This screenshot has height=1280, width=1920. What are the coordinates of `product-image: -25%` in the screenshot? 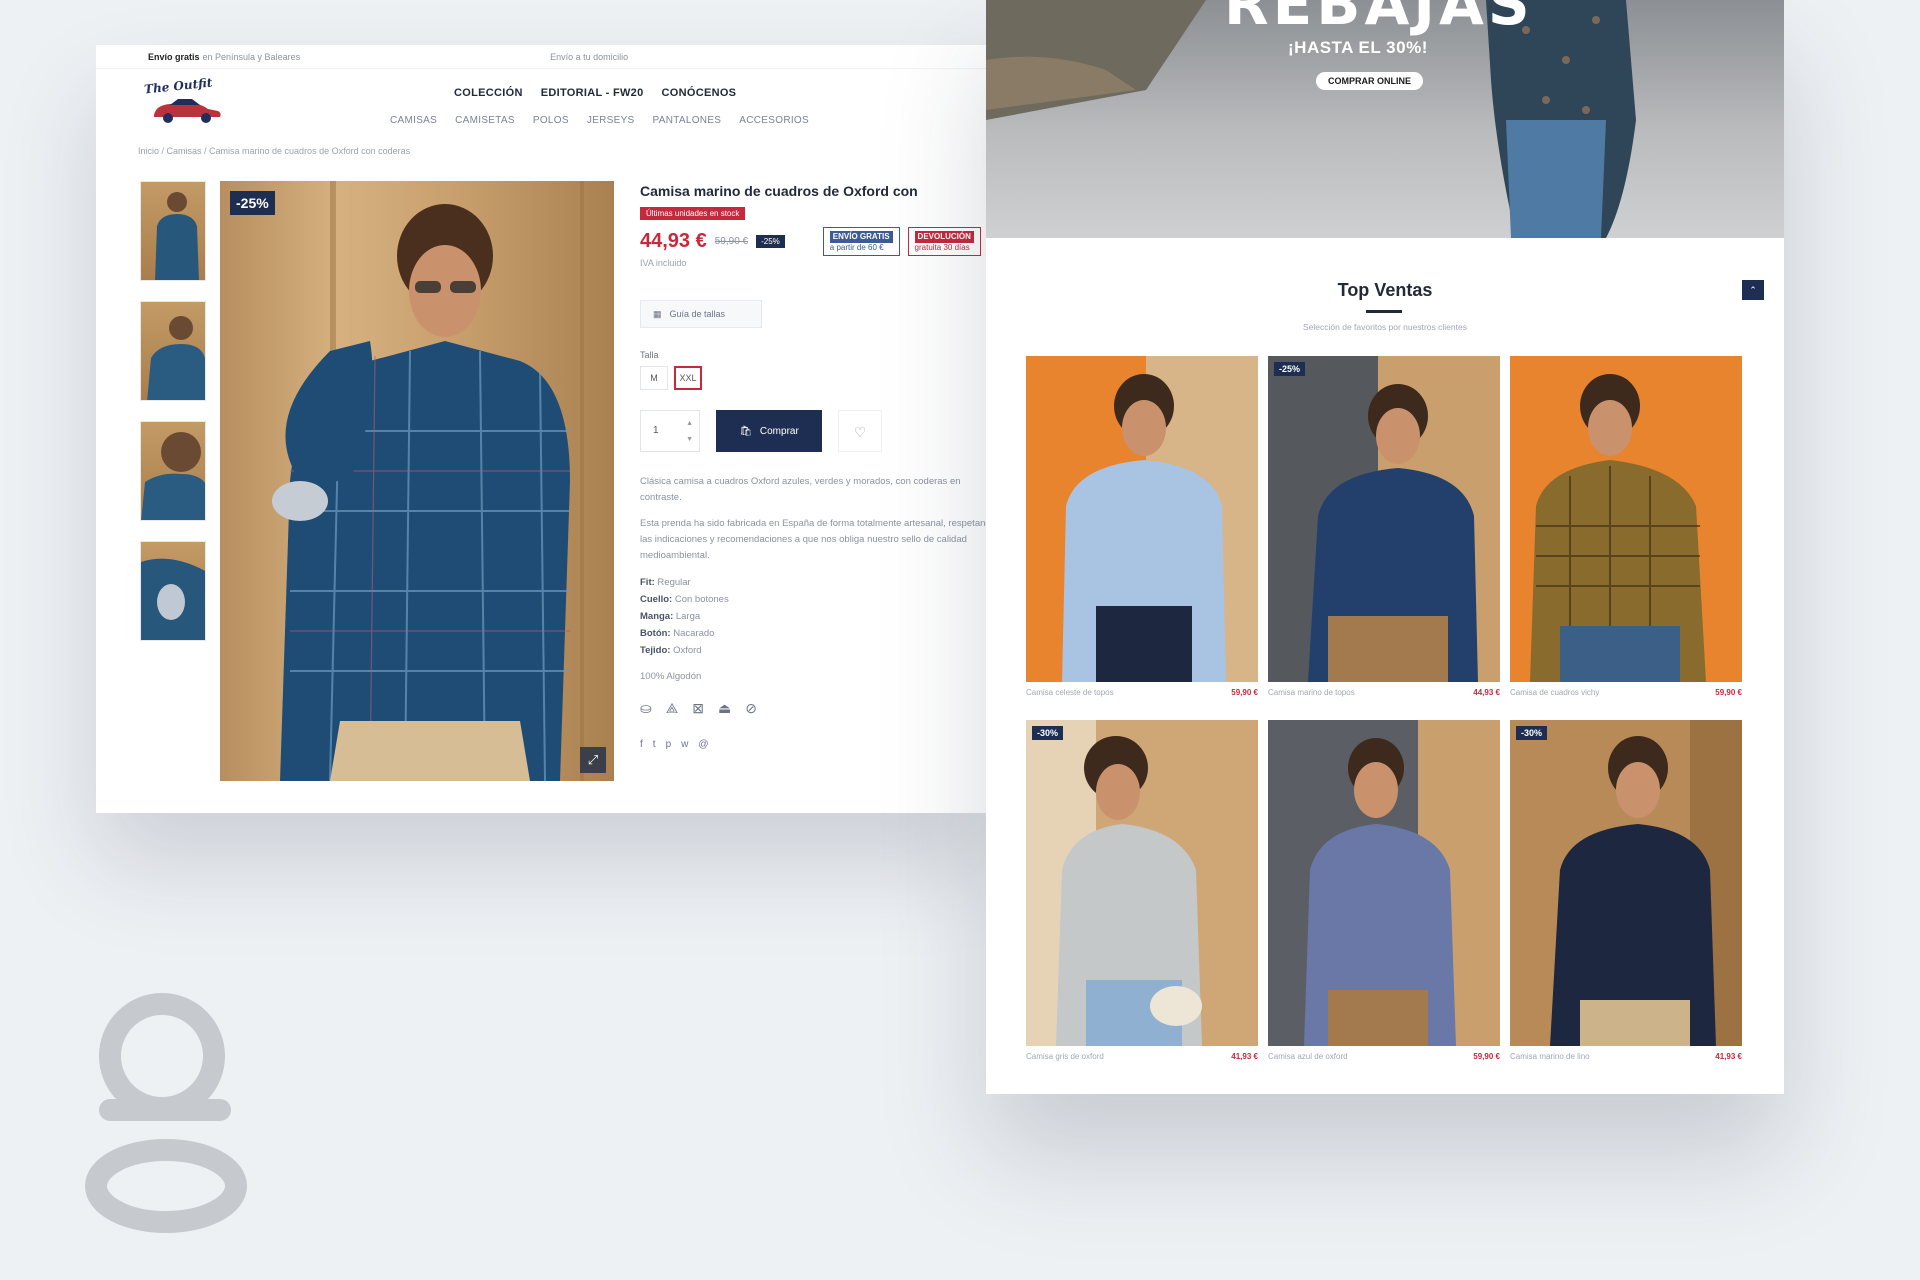 It's located at (1384, 519).